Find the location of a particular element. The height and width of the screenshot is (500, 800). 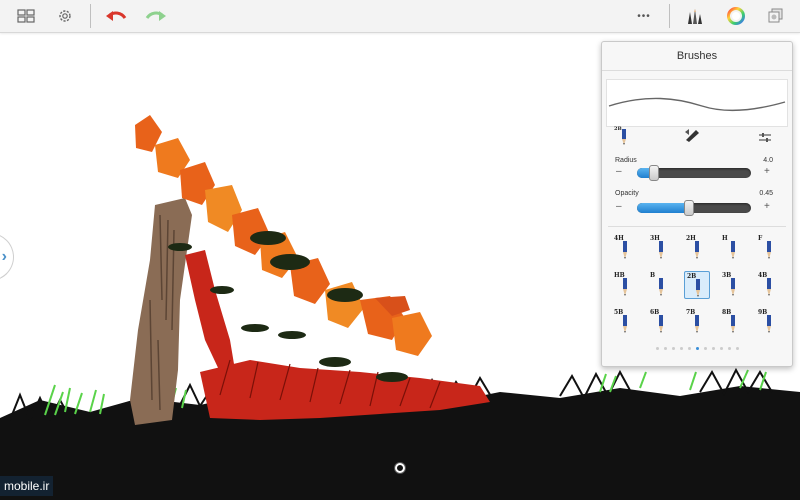

toolbar-divider is located at coordinates (90, 16).